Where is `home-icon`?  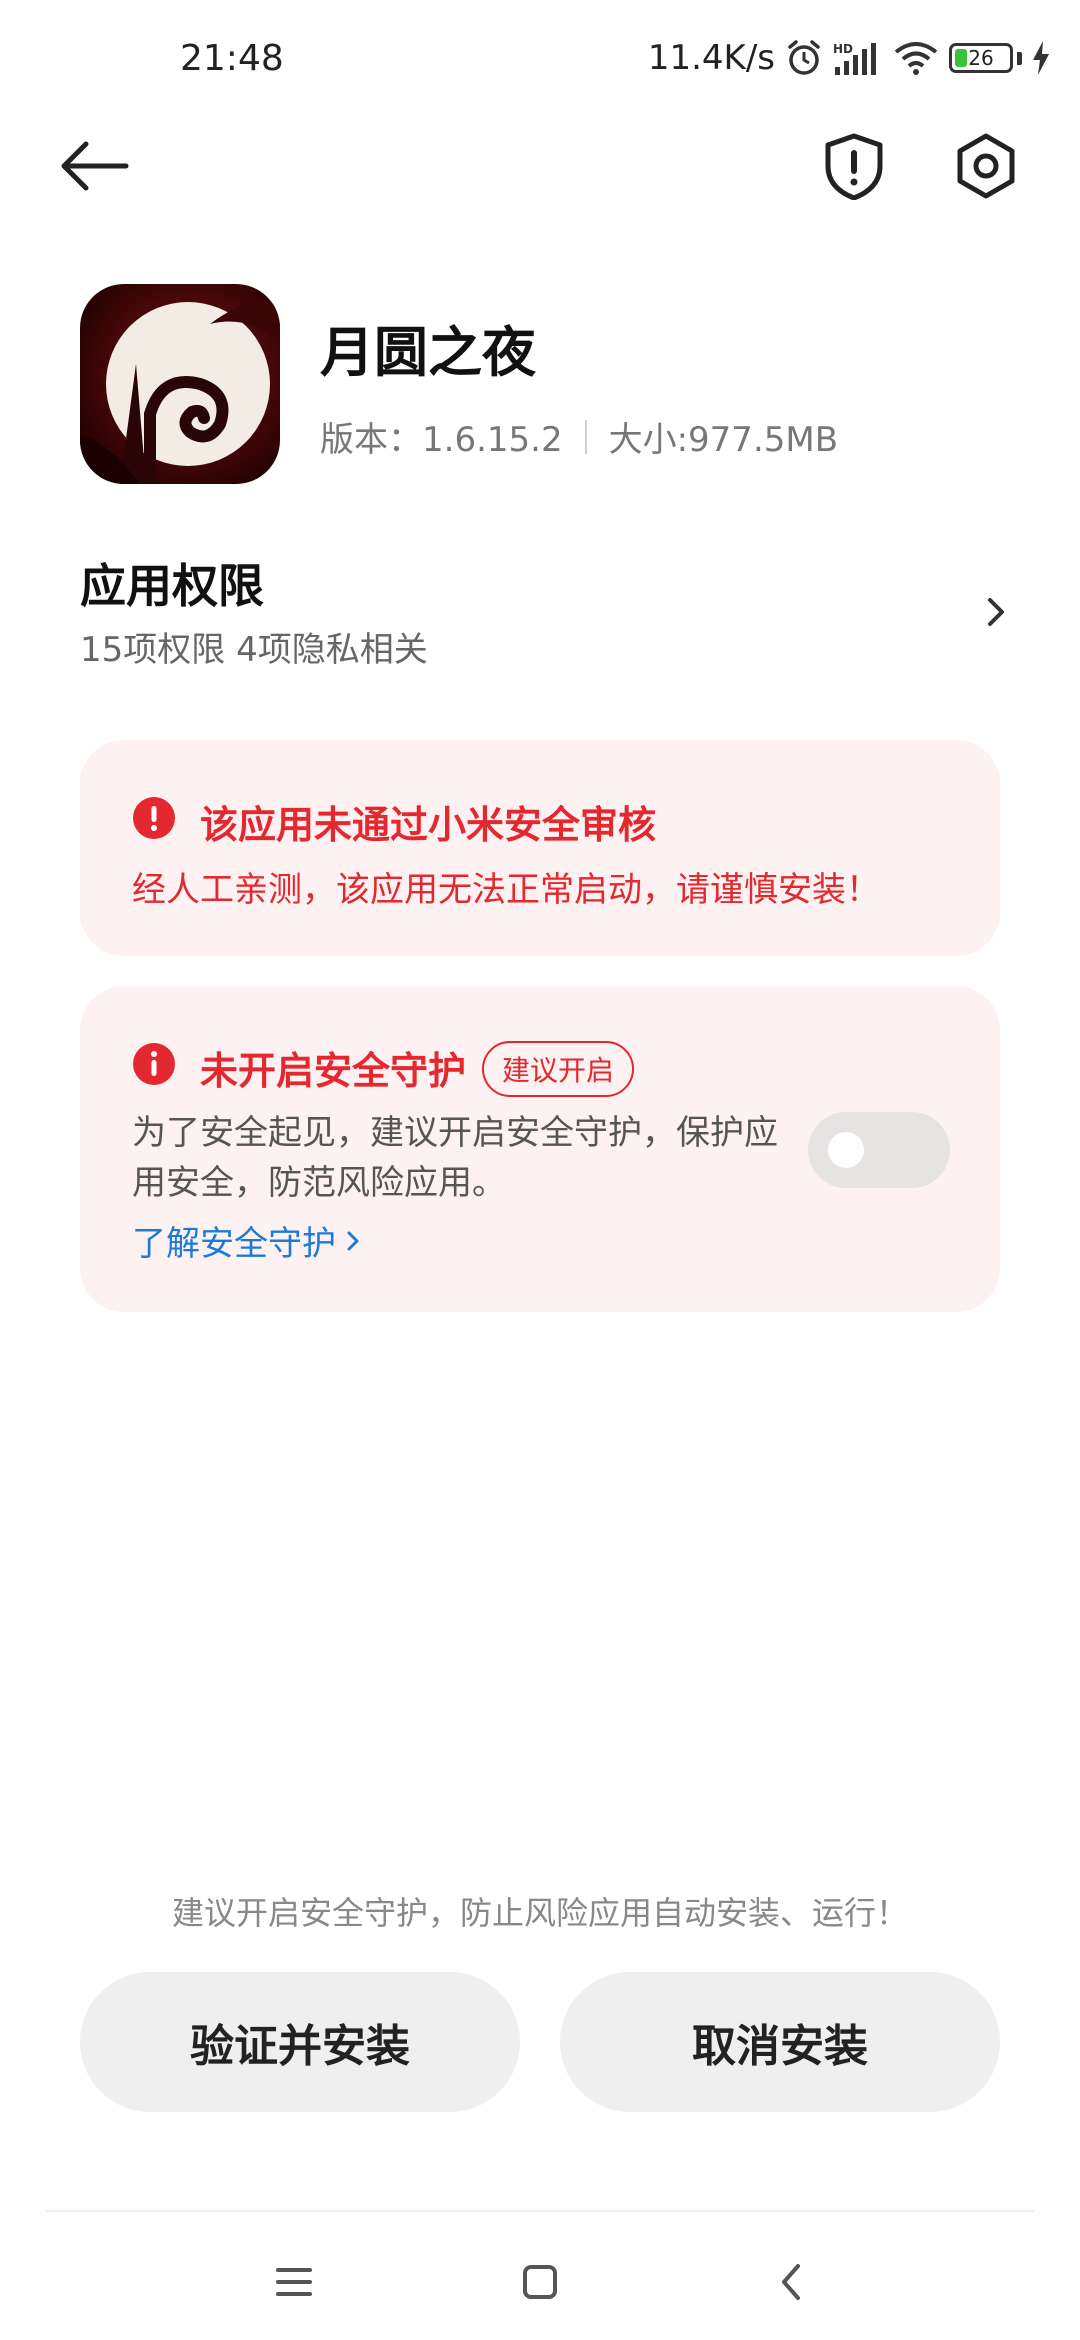
home-icon is located at coordinates (540, 2282).